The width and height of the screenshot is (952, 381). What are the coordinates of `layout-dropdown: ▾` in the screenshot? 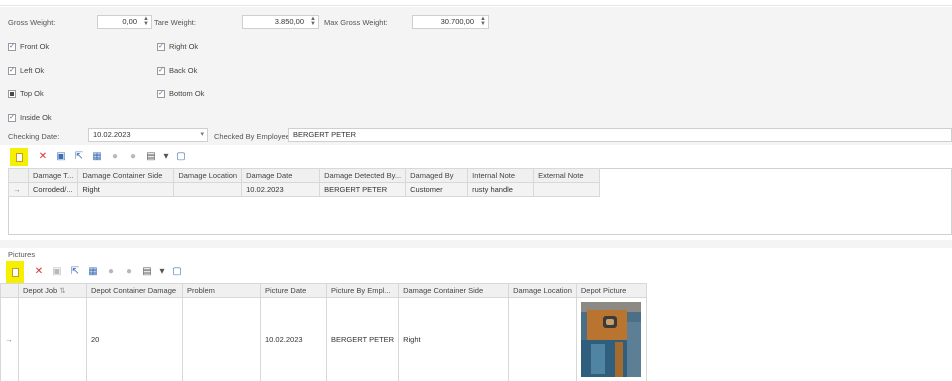 It's located at (166, 157).